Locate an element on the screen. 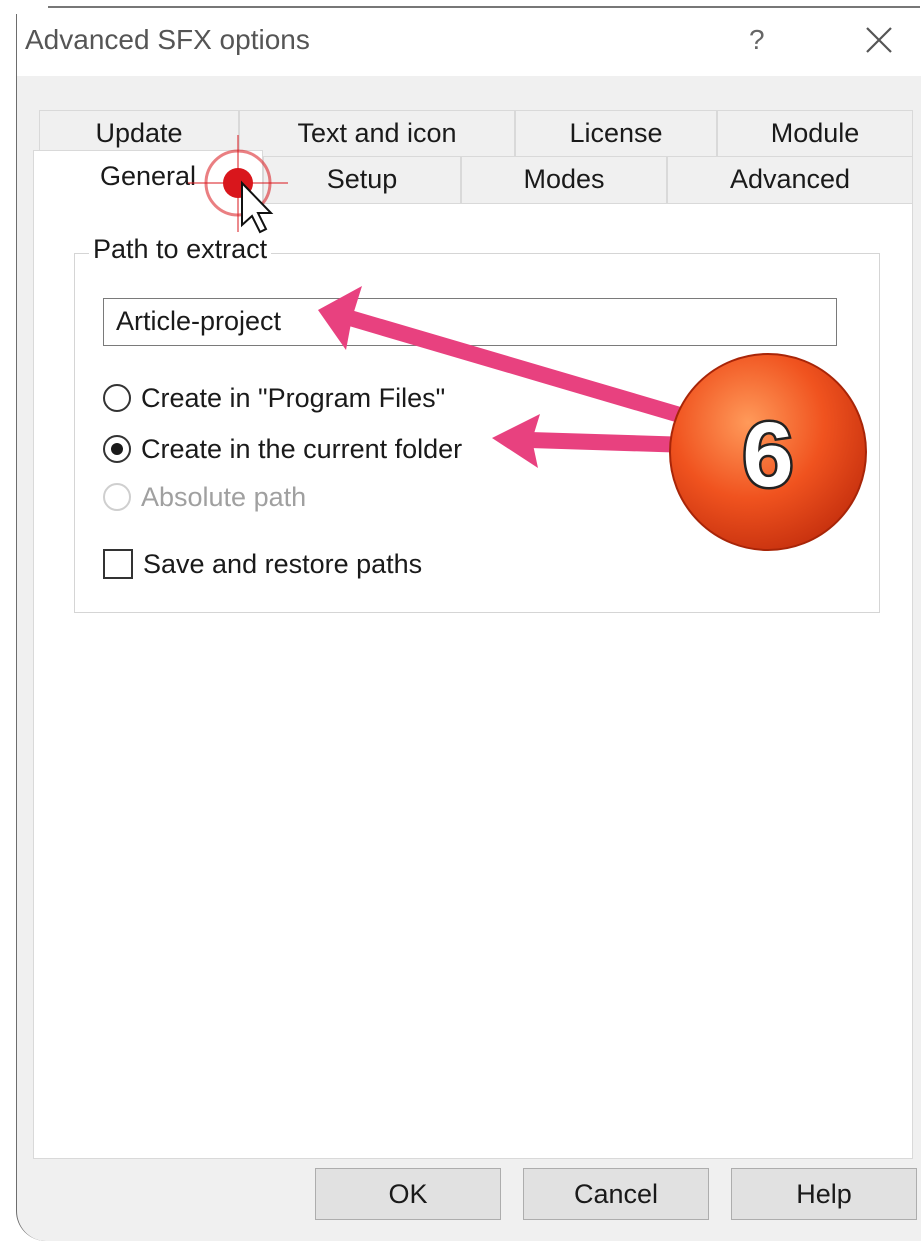 This screenshot has height=1241, width=921. tab-advanced: Advanced is located at coordinates (790, 180).